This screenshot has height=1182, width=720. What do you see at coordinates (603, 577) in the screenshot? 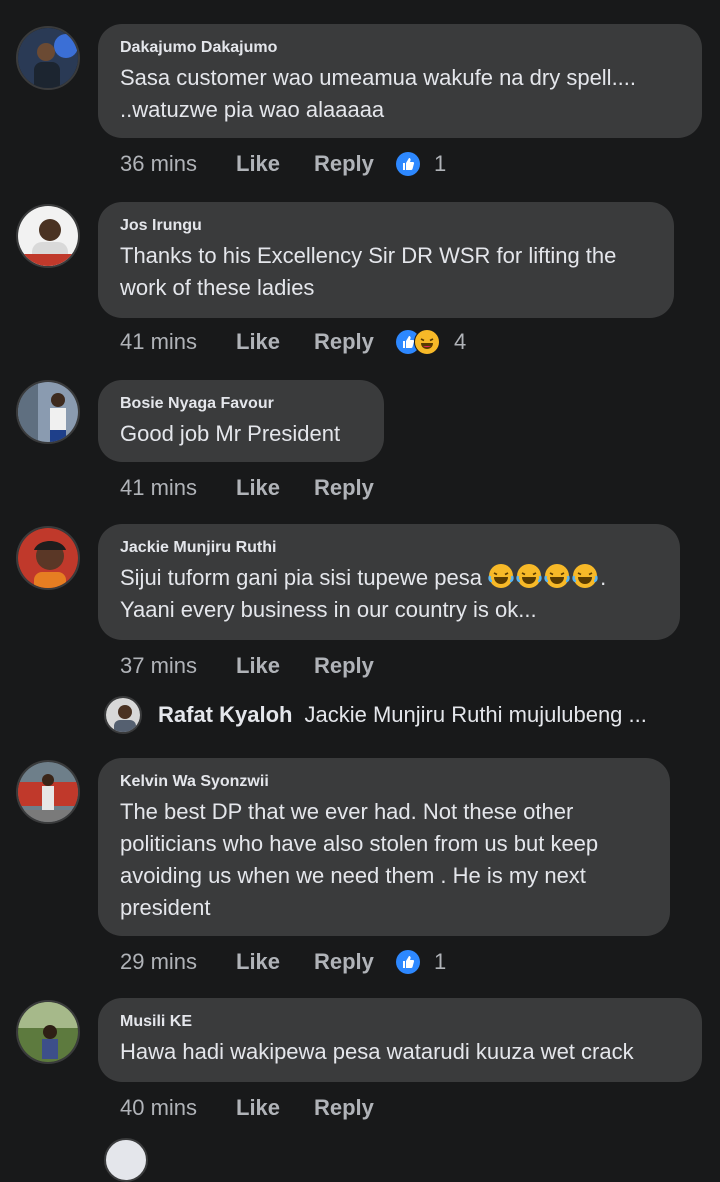
I see `comment-text-punctuation: .` at bounding box center [603, 577].